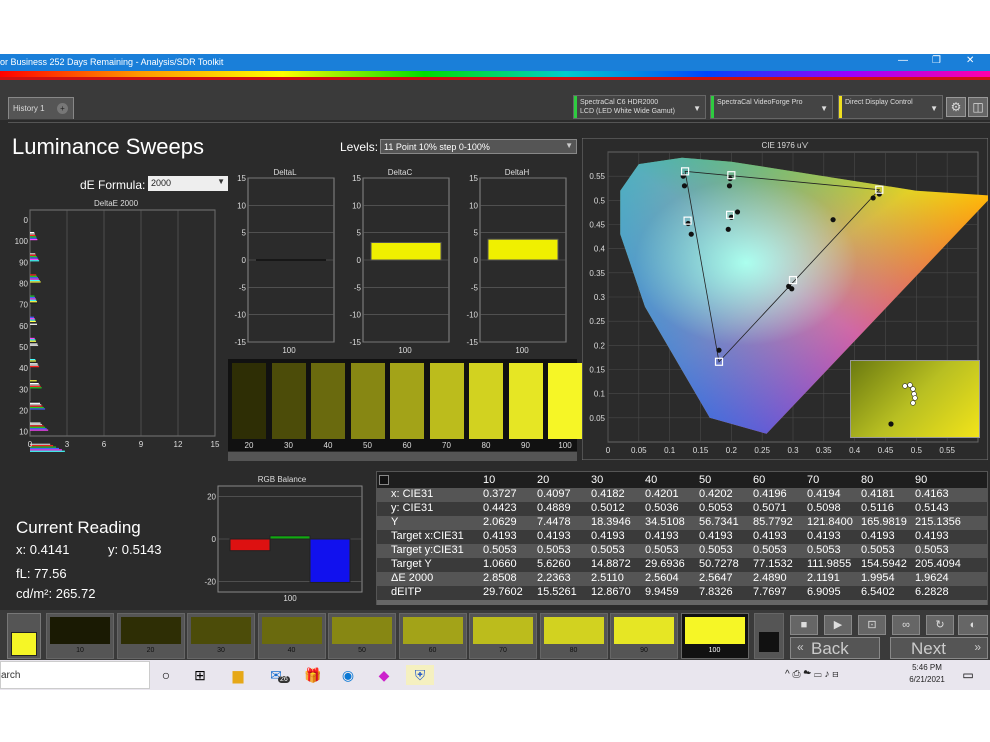 The width and height of the screenshot is (990, 742). I want to click on settings-gear-icon: ⚙, so click(956, 107).